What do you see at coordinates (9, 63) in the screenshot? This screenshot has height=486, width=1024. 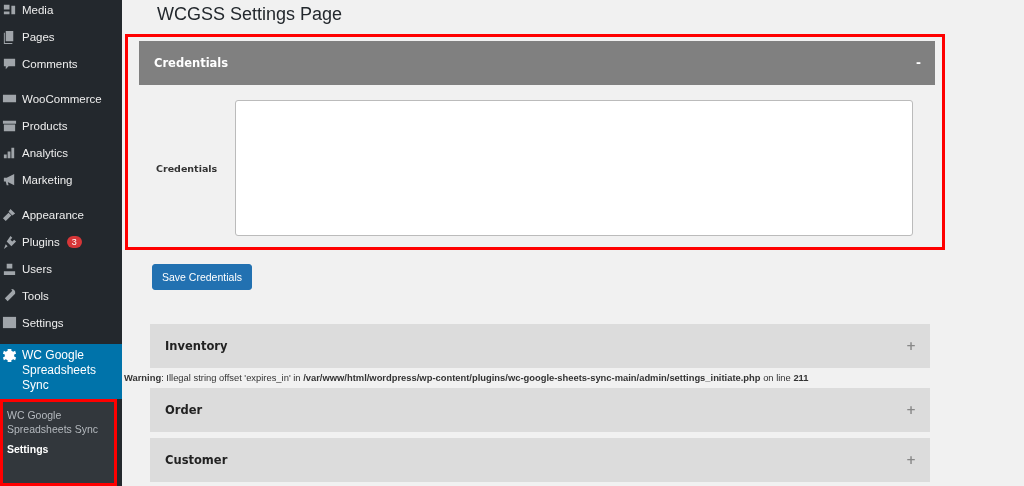 I see `comment-icon` at bounding box center [9, 63].